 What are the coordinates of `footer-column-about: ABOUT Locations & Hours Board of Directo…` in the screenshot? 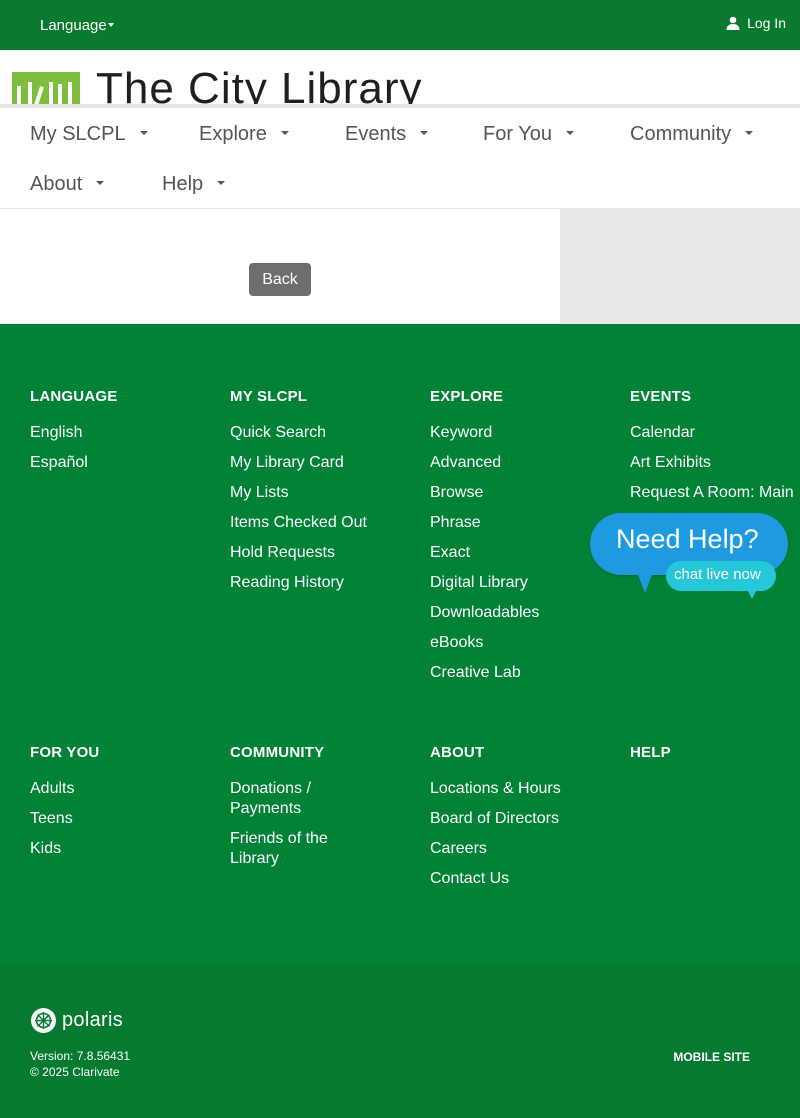 It's located at (515, 821).